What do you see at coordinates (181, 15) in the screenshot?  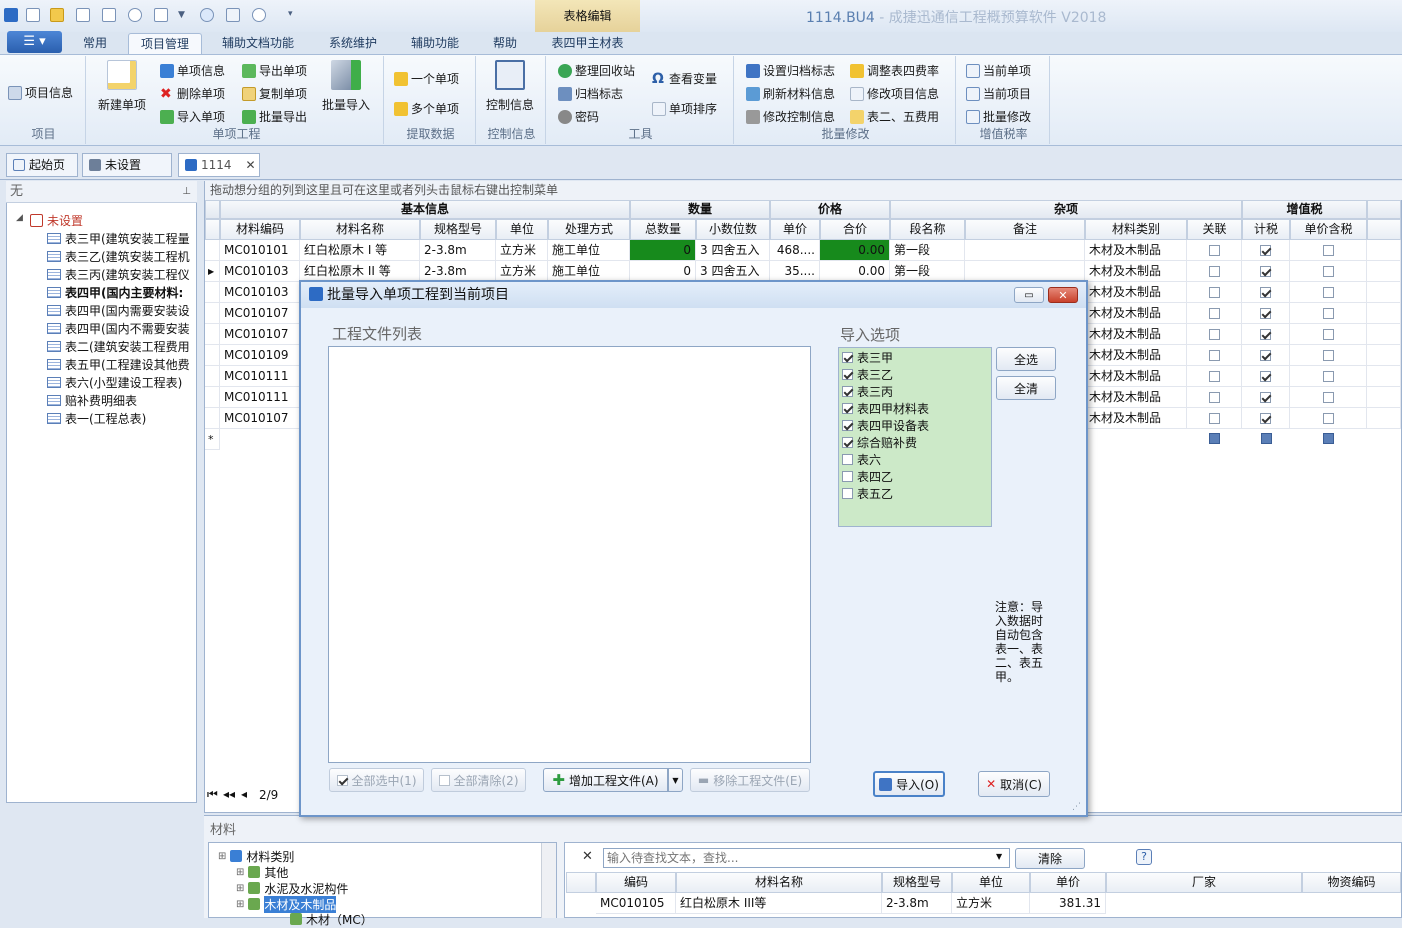 I see `dropdown-arrow-icon: ▼` at bounding box center [181, 15].